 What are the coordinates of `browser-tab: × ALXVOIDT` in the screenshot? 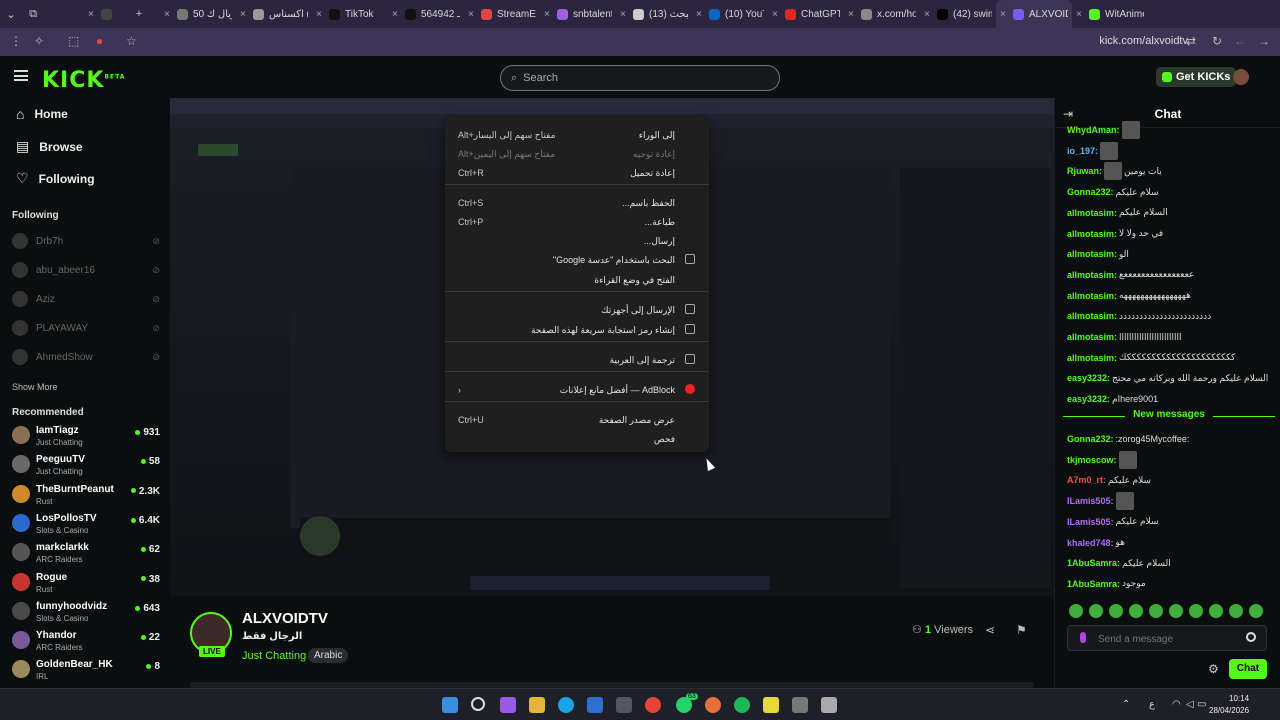 It's located at (1034, 14).